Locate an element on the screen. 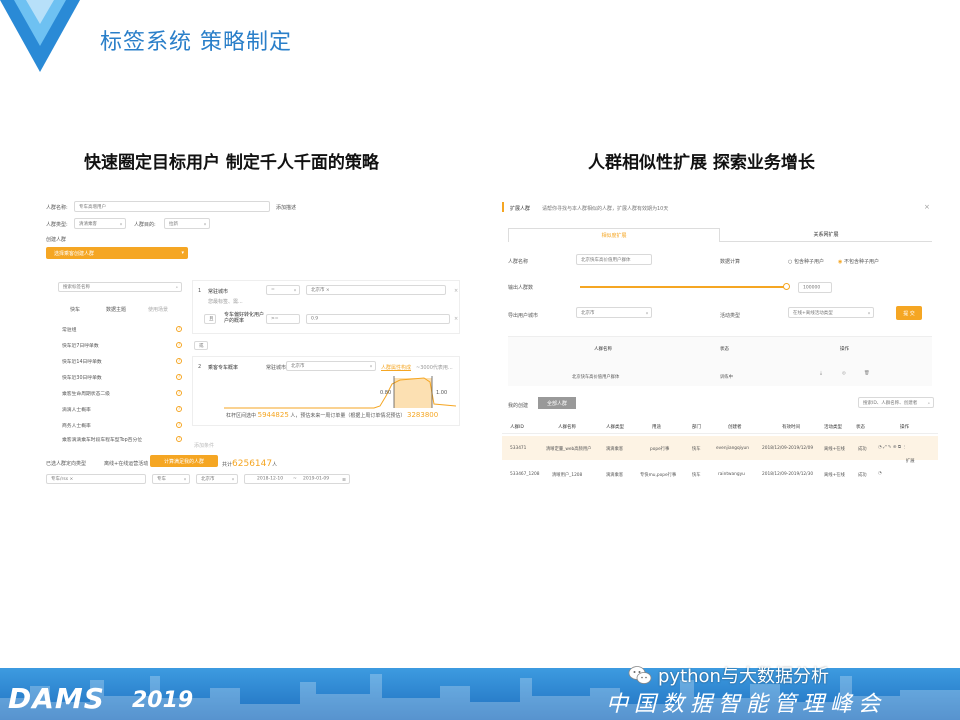 The image size is (960, 720). or-select: 或 is located at coordinates (201, 345).